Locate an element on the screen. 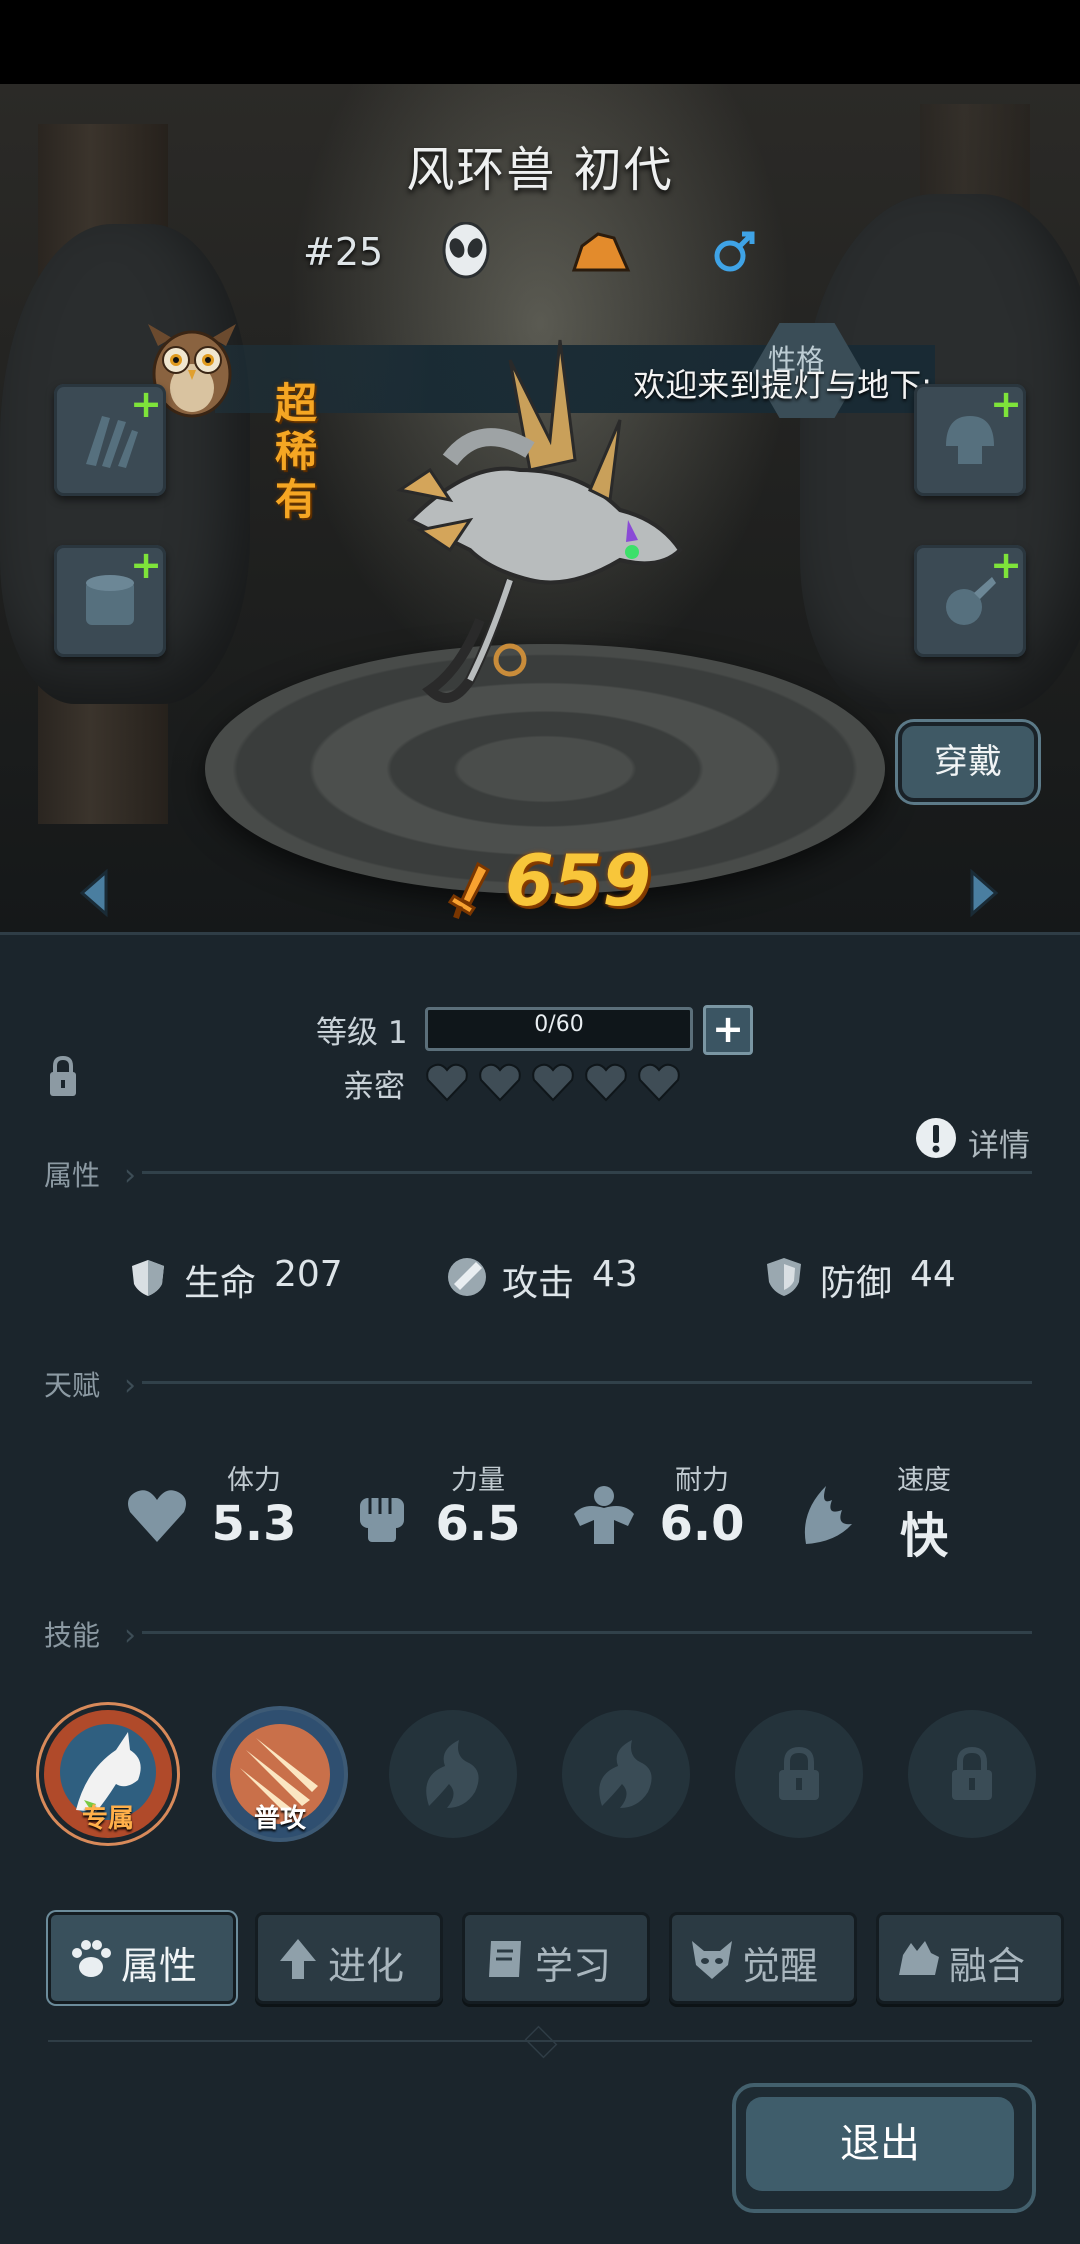 This screenshot has width=1080, height=2244. skill-label-exclusive: 专属 is located at coordinates (107, 1819).